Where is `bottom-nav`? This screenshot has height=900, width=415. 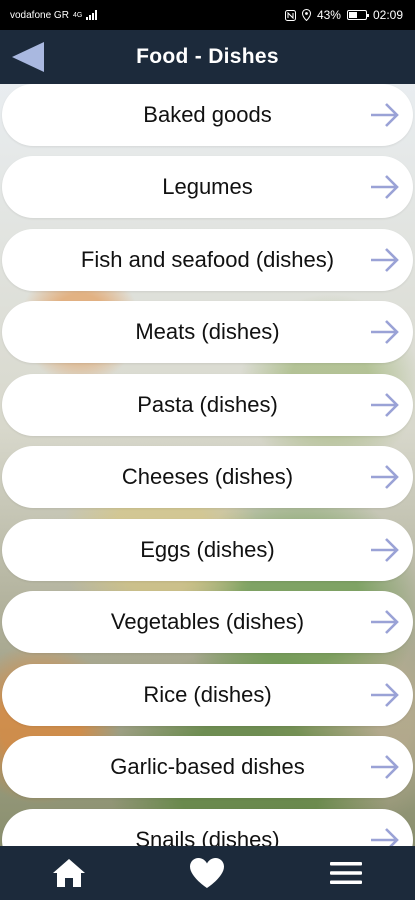 bottom-nav is located at coordinates (207, 873).